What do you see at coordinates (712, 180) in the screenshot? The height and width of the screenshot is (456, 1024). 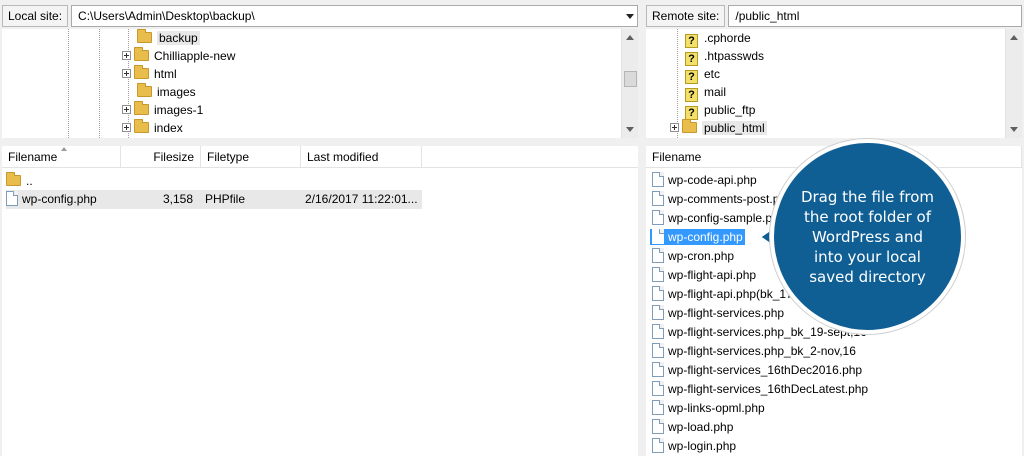 I see `file-name: wp-code-api.php` at bounding box center [712, 180].